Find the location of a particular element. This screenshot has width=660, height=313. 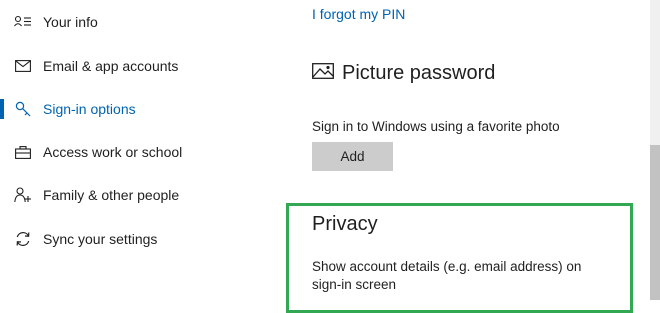

mail-icon is located at coordinates (23, 66).